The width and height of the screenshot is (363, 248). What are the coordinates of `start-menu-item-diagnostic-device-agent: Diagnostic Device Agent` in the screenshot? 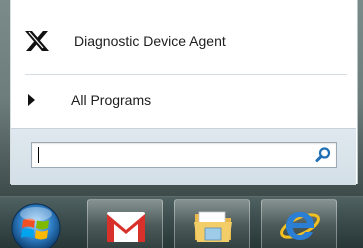 It's located at (184, 41).